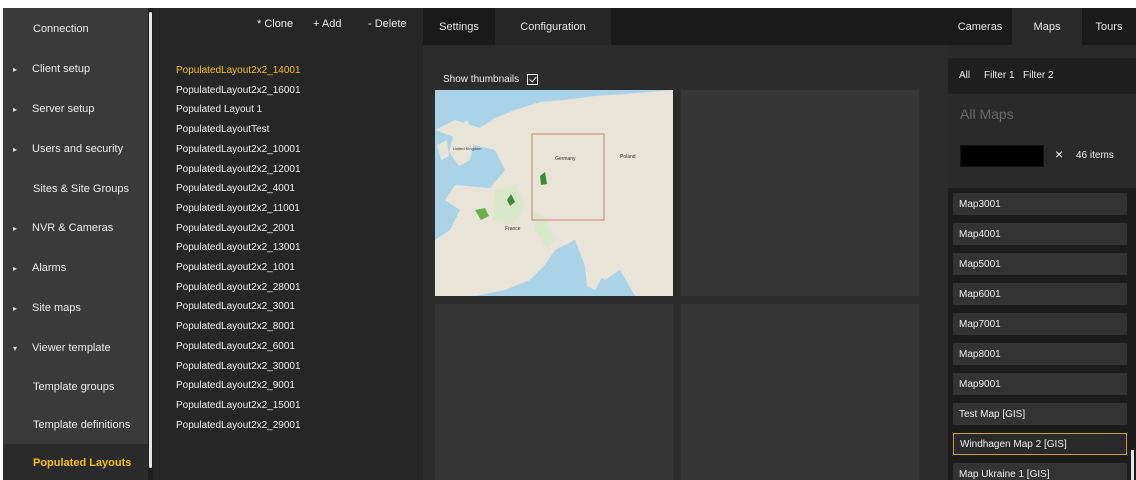 This screenshot has width=1136, height=480. I want to click on map-label-germany: Germany, so click(565, 159).